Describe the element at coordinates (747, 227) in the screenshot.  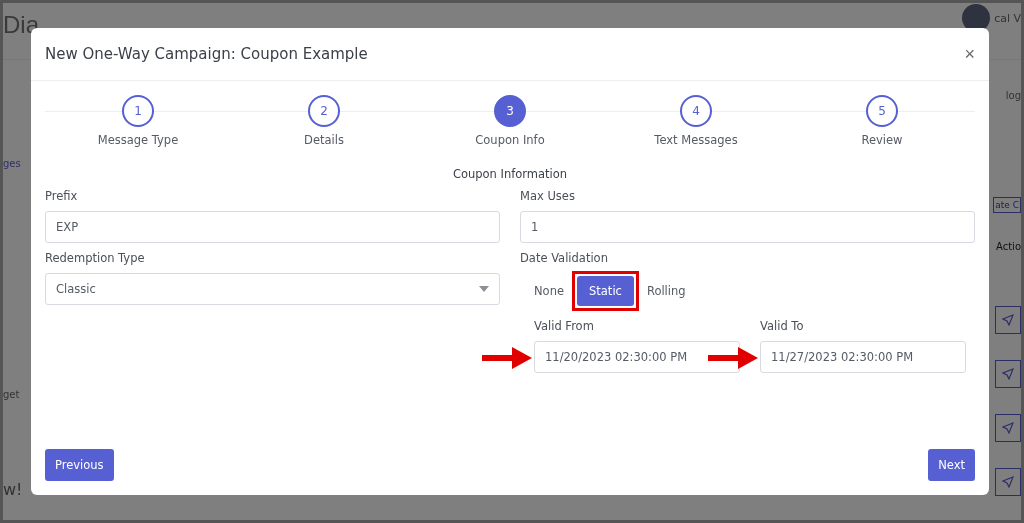
I see `input-field: 1` at that location.